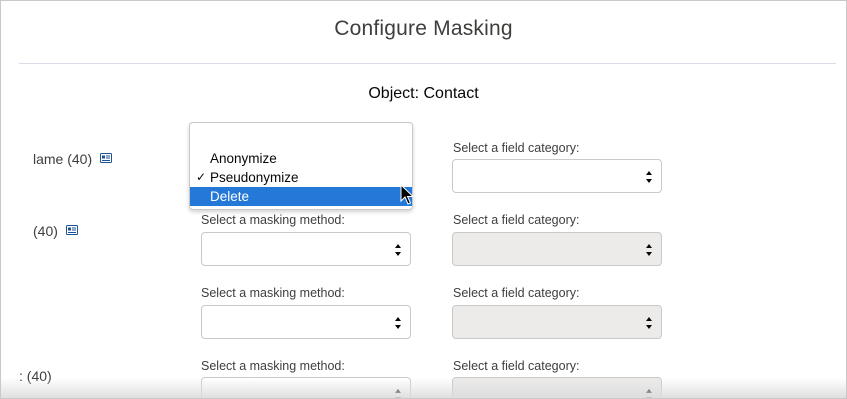 Image resolution: width=847 pixels, height=399 pixels. Describe the element at coordinates (423, 28) in the screenshot. I see `dialog-title: Configure Masking` at that location.